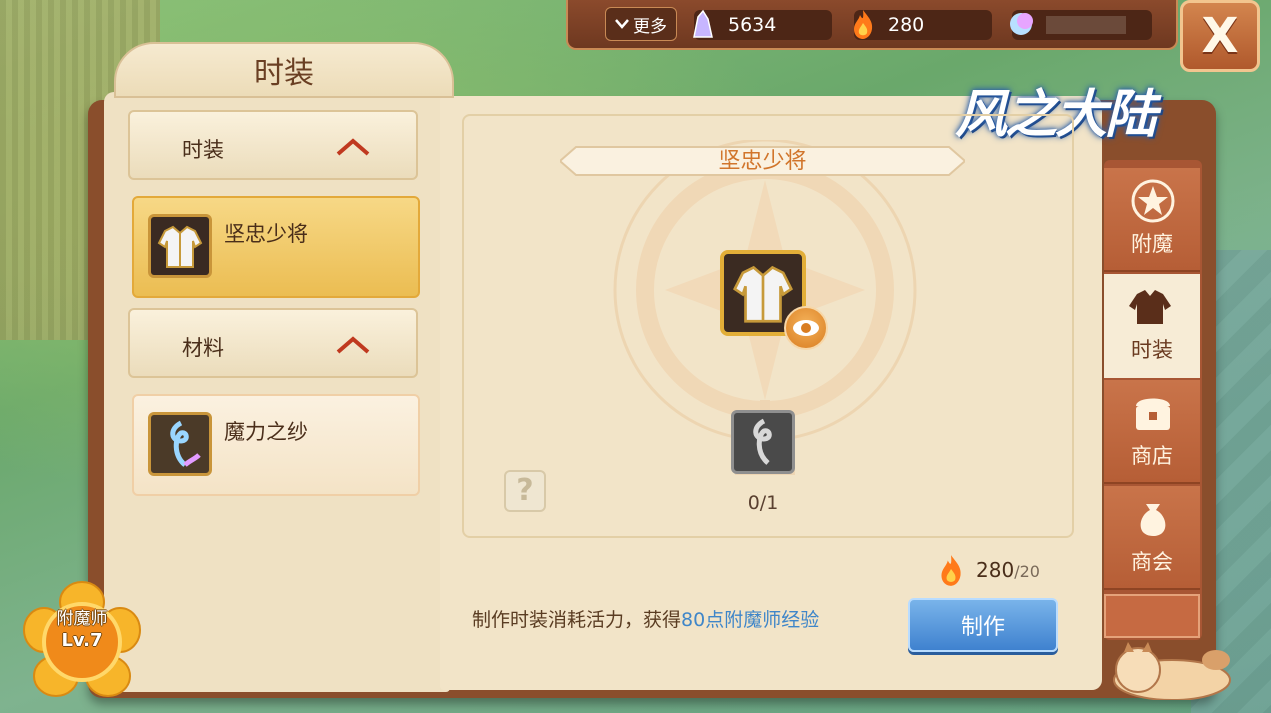 The width and height of the screenshot is (1271, 713). What do you see at coordinates (1152, 538) in the screenshot?
I see `tab-guild: 商会` at bounding box center [1152, 538].